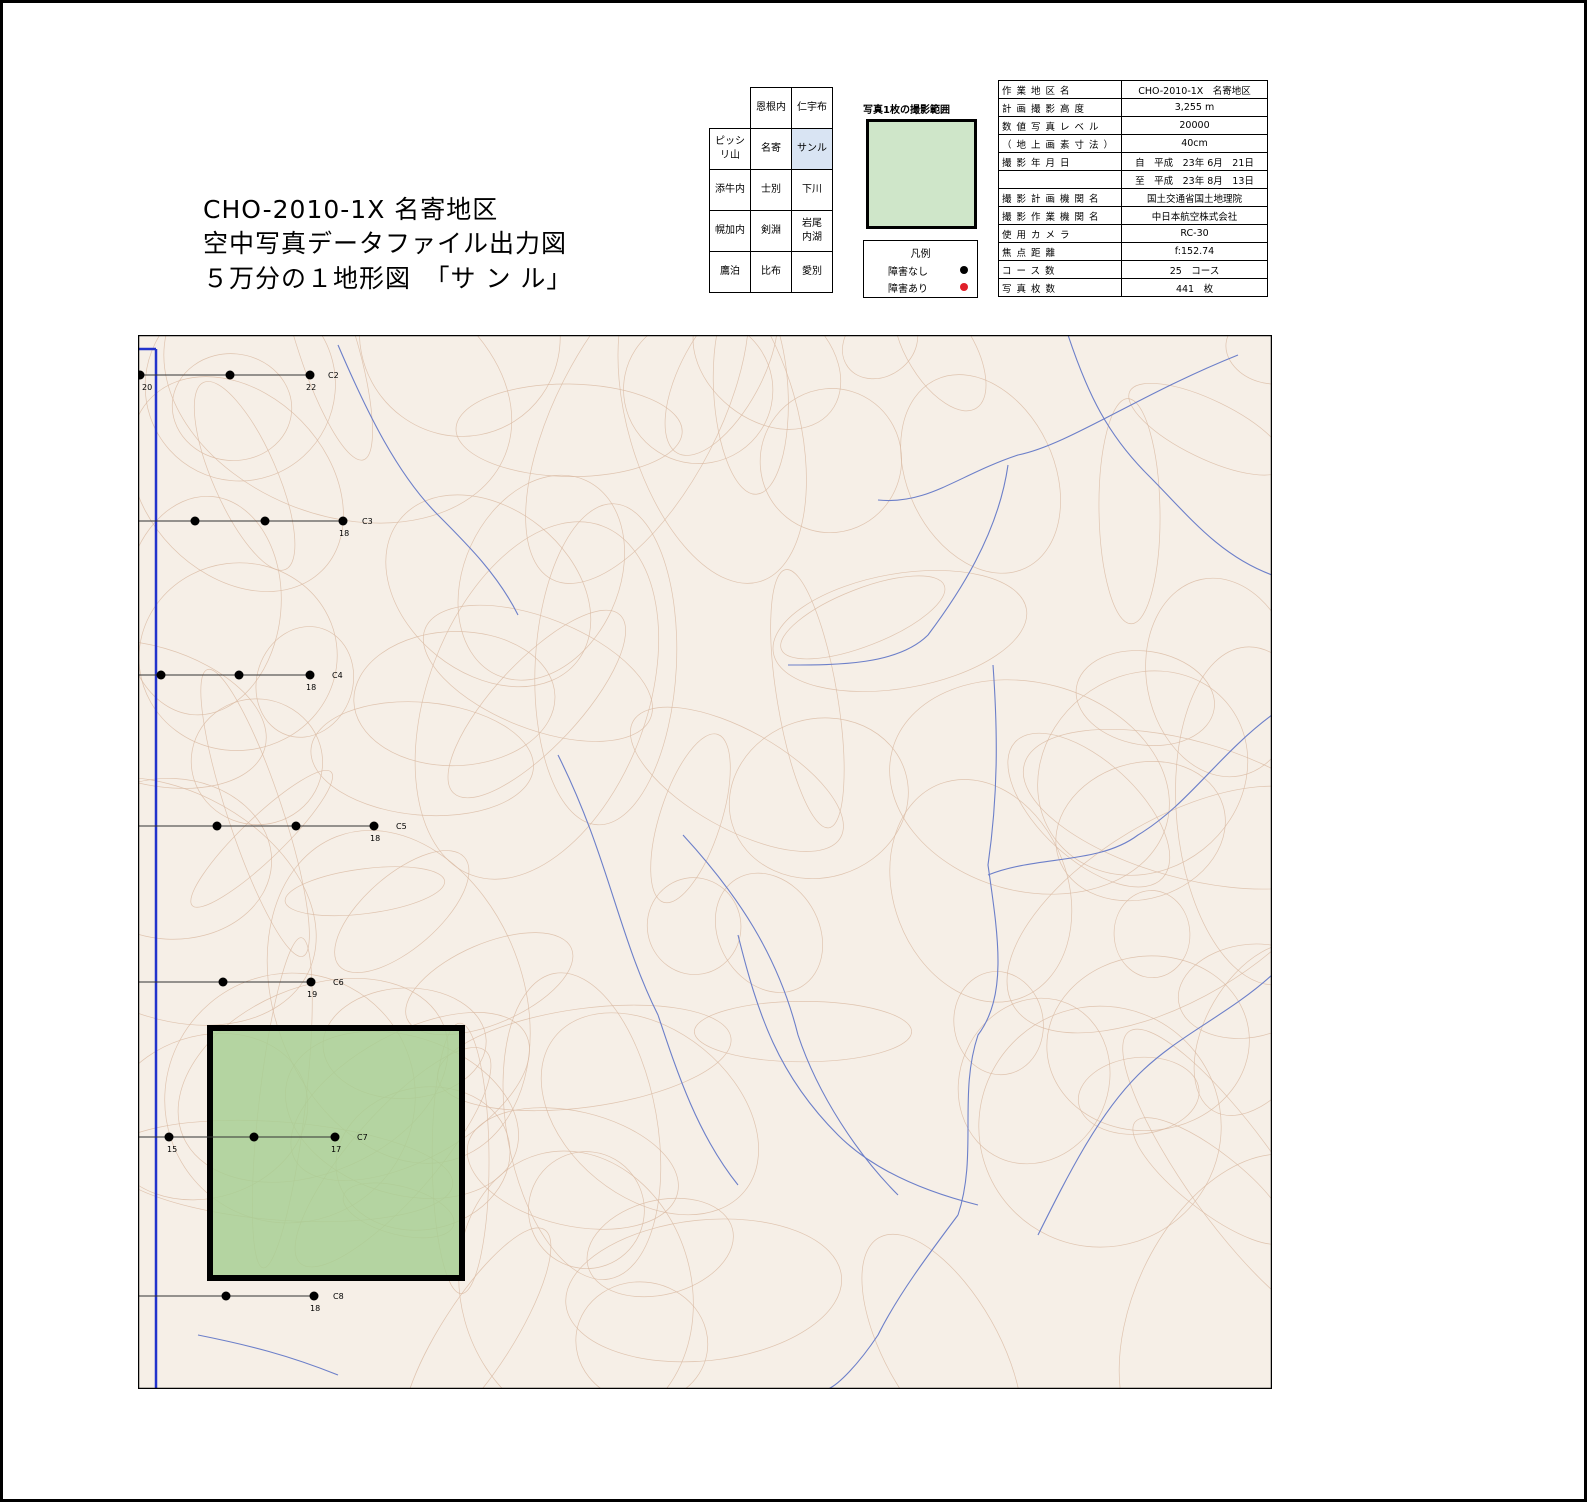 The image size is (1587, 1502). Describe the element at coordinates (147, 387) in the screenshot. I see `course-start-label: 20` at that location.